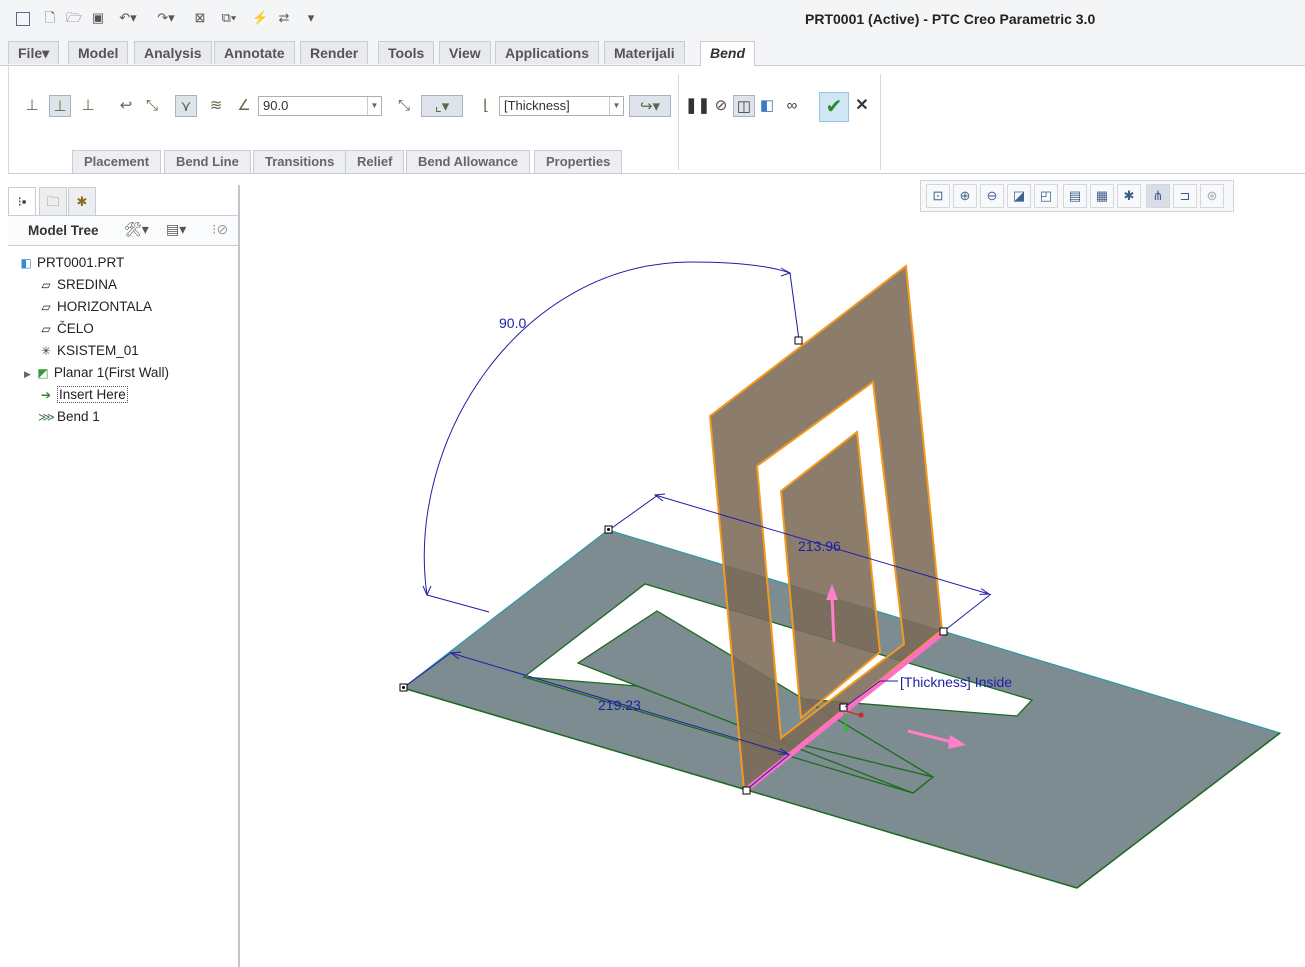  What do you see at coordinates (69, 417) in the screenshot?
I see `tree-item-bend: ⋙ Bend 1` at bounding box center [69, 417].